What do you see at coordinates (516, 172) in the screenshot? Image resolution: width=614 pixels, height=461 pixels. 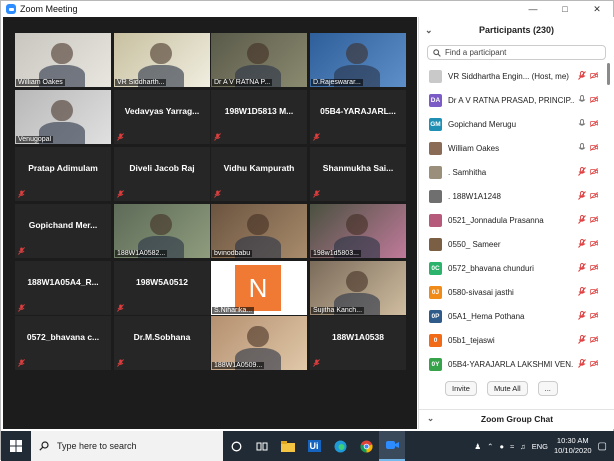 I see `participant-row: . Samhitha` at bounding box center [516, 172].